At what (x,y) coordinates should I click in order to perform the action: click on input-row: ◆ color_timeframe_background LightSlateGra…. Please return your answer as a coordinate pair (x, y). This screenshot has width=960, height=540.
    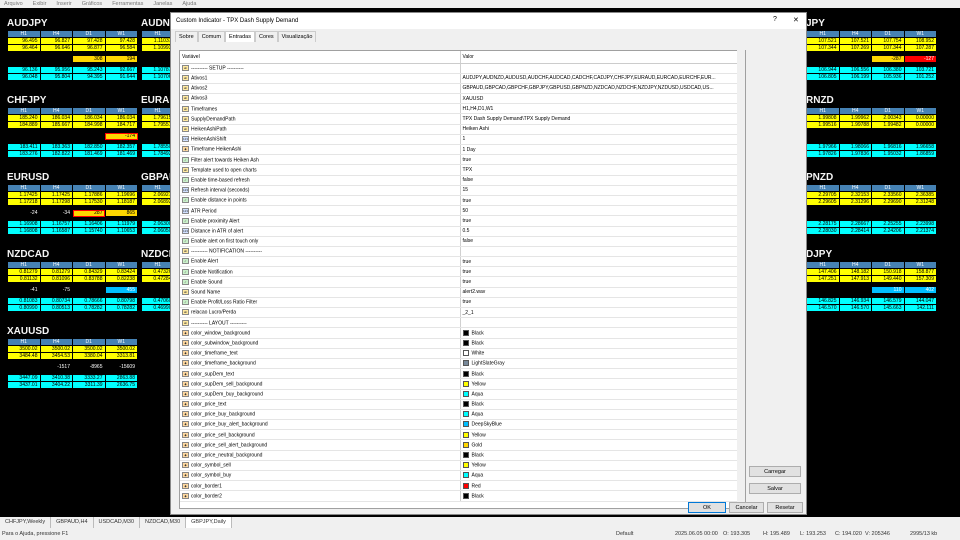
    Looking at the image, I should click on (462, 364).